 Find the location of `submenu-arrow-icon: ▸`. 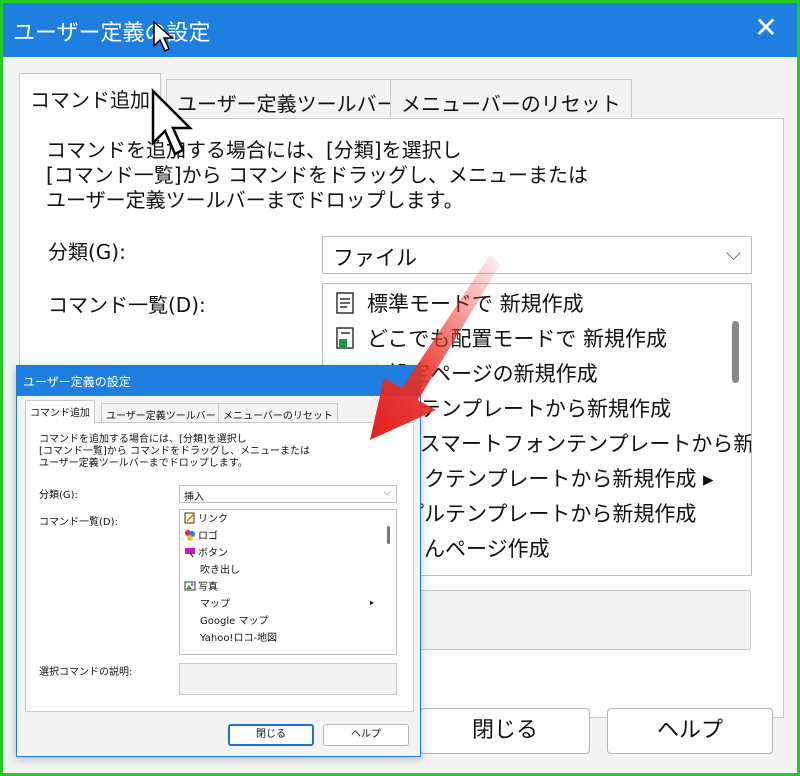

submenu-arrow-icon: ▸ is located at coordinates (372, 602).